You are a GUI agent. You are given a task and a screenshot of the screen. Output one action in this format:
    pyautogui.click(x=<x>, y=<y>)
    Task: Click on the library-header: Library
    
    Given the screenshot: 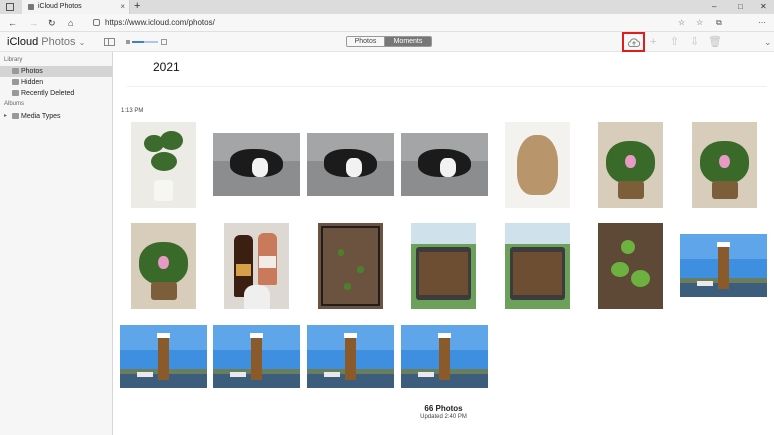 What is the action you would take?
    pyautogui.click(x=13, y=60)
    